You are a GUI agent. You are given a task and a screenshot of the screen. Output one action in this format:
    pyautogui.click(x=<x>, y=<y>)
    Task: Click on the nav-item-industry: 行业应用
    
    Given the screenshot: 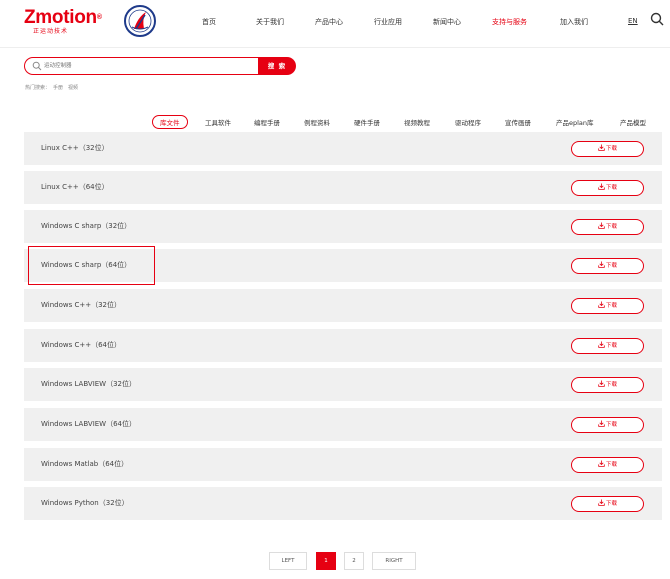 What is the action you would take?
    pyautogui.click(x=388, y=22)
    